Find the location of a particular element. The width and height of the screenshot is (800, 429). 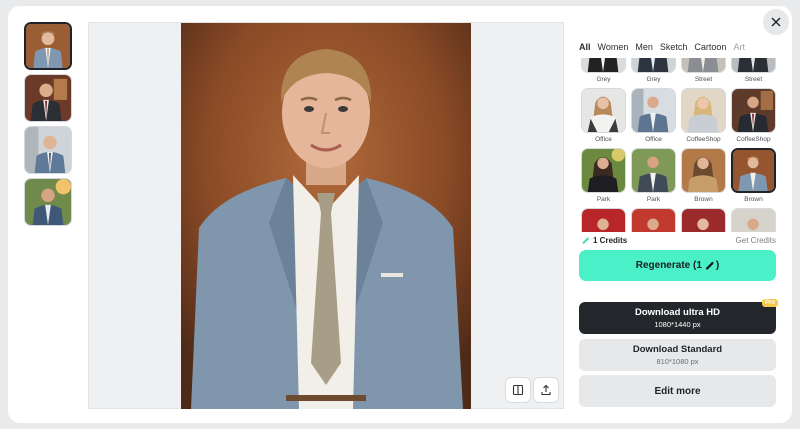

style-category-tabs: All Women Men Sketch Cartoon Art is located at coordinates (662, 47).